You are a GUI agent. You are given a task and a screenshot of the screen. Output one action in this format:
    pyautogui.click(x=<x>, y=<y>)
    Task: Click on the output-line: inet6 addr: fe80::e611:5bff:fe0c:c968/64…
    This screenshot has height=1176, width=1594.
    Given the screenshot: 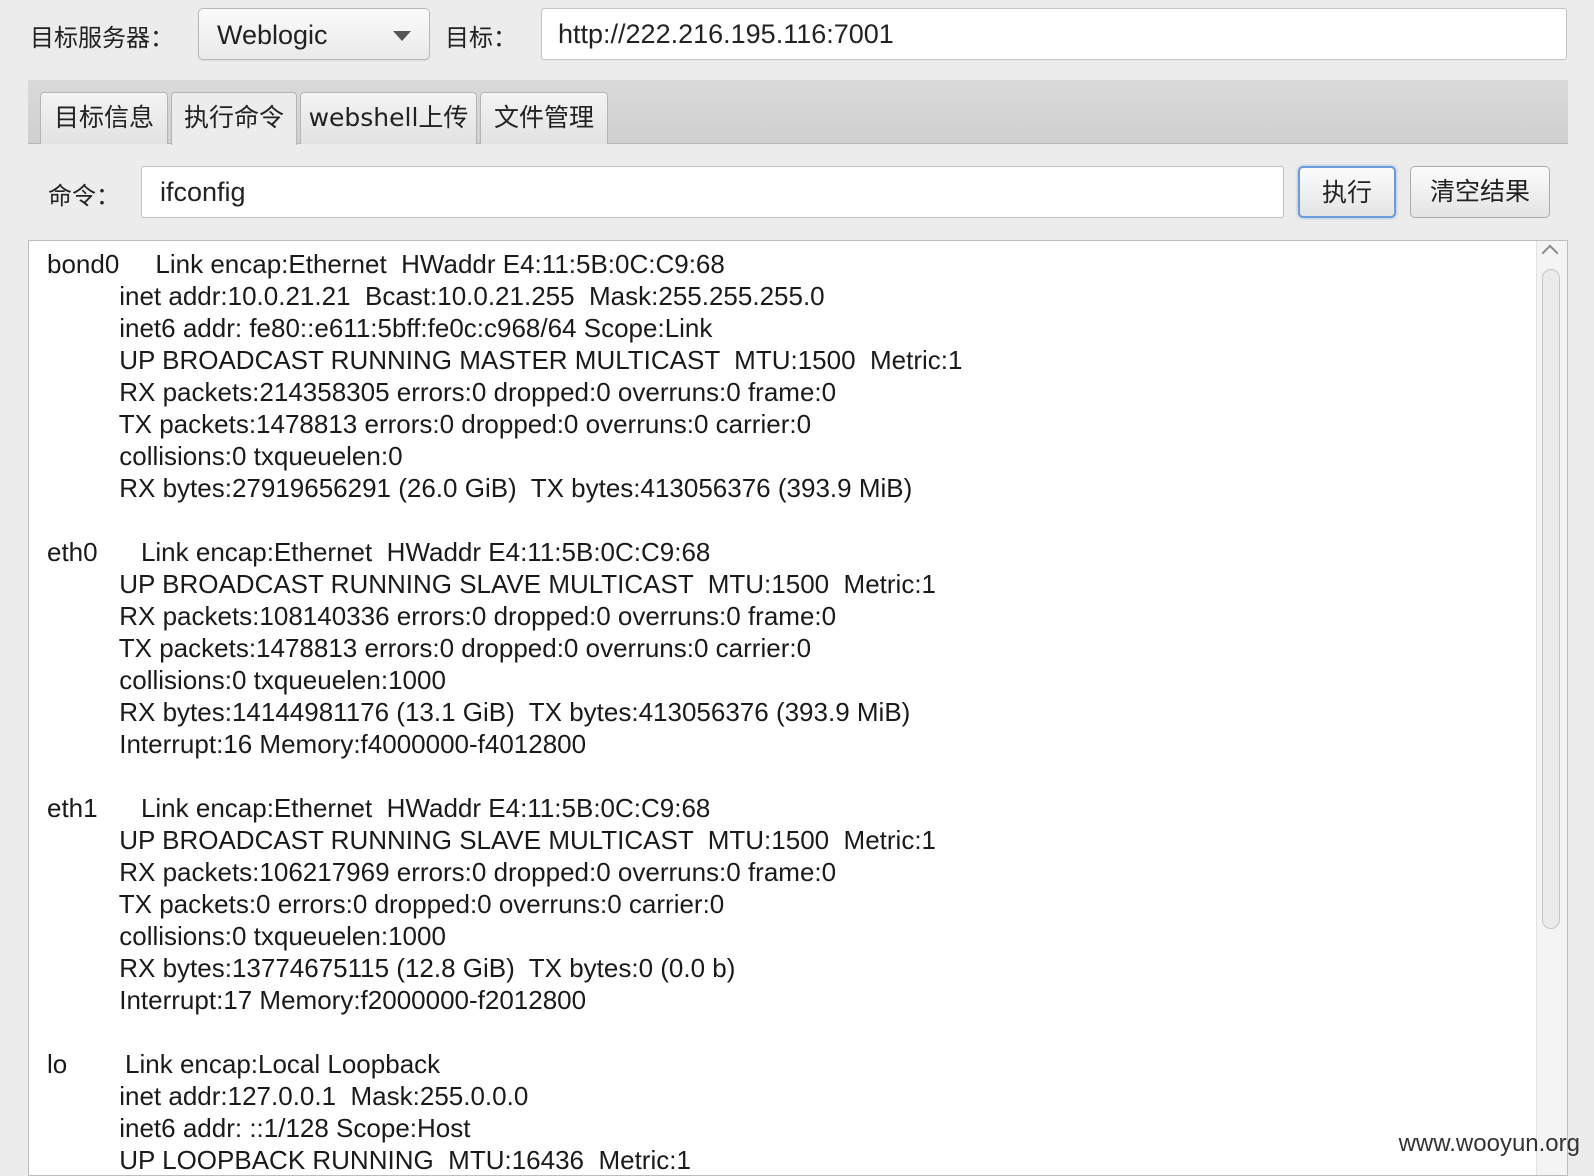 What is the action you would take?
    pyautogui.click(x=380, y=328)
    